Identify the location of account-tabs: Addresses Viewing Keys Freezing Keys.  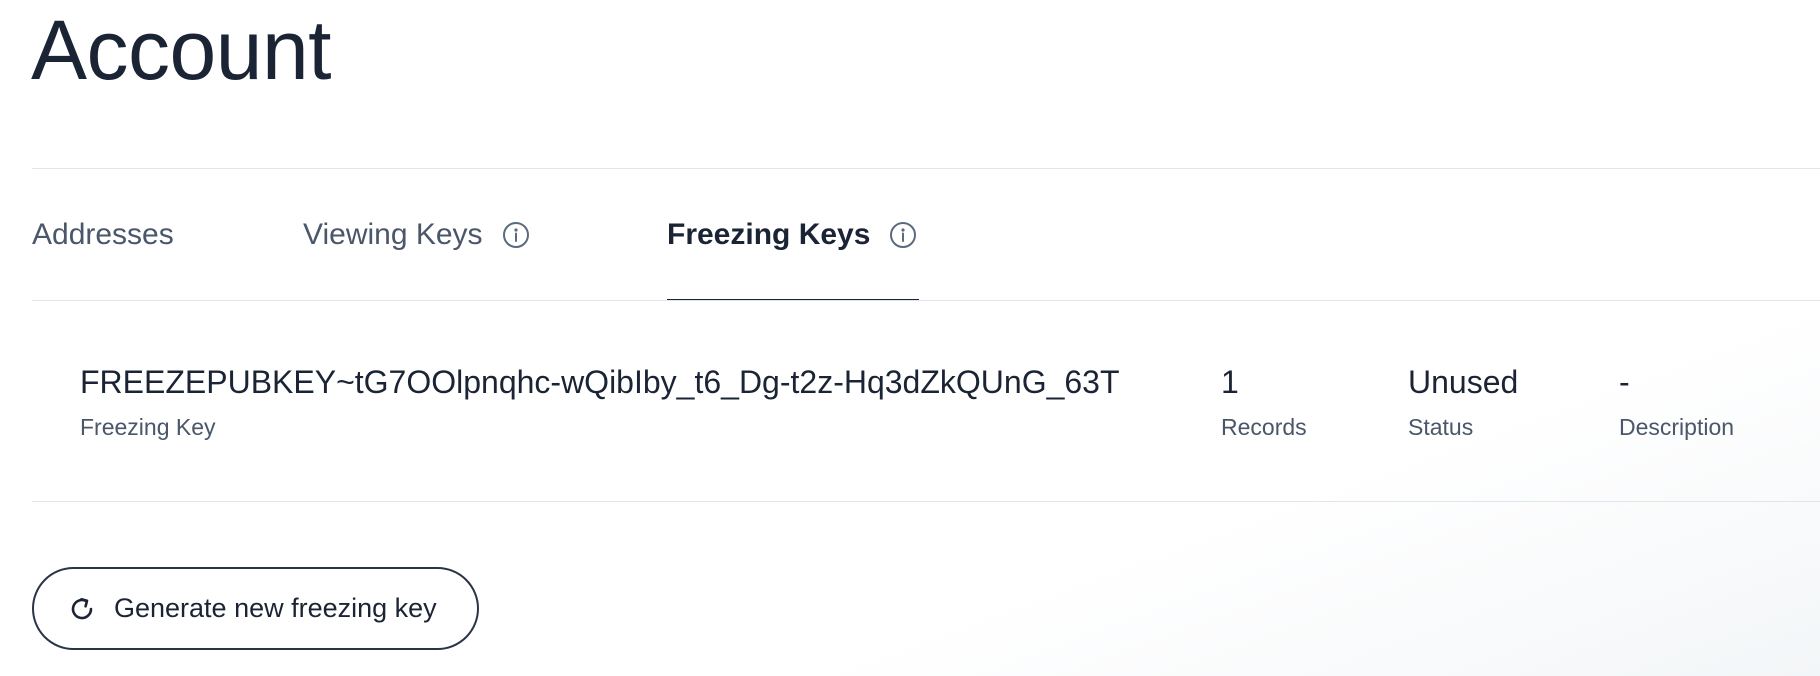
(475, 235).